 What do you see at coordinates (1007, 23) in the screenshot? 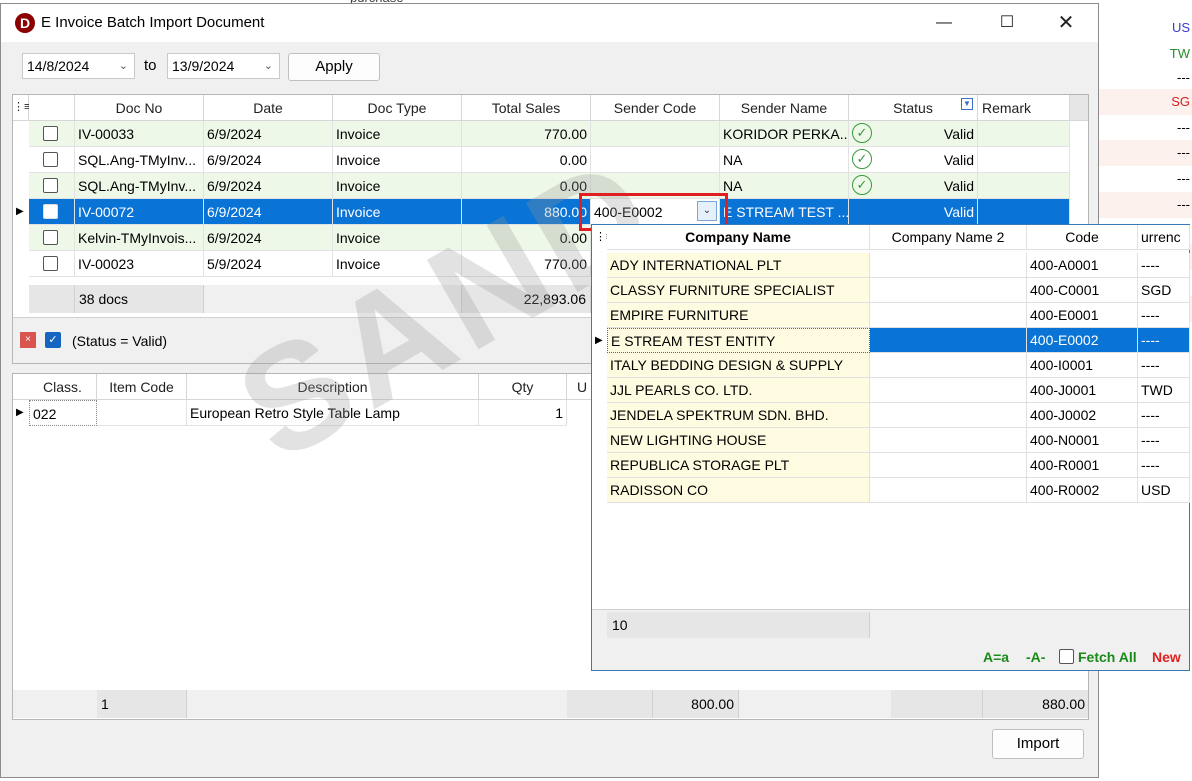
I see `maximize-icon: ☐` at bounding box center [1007, 23].